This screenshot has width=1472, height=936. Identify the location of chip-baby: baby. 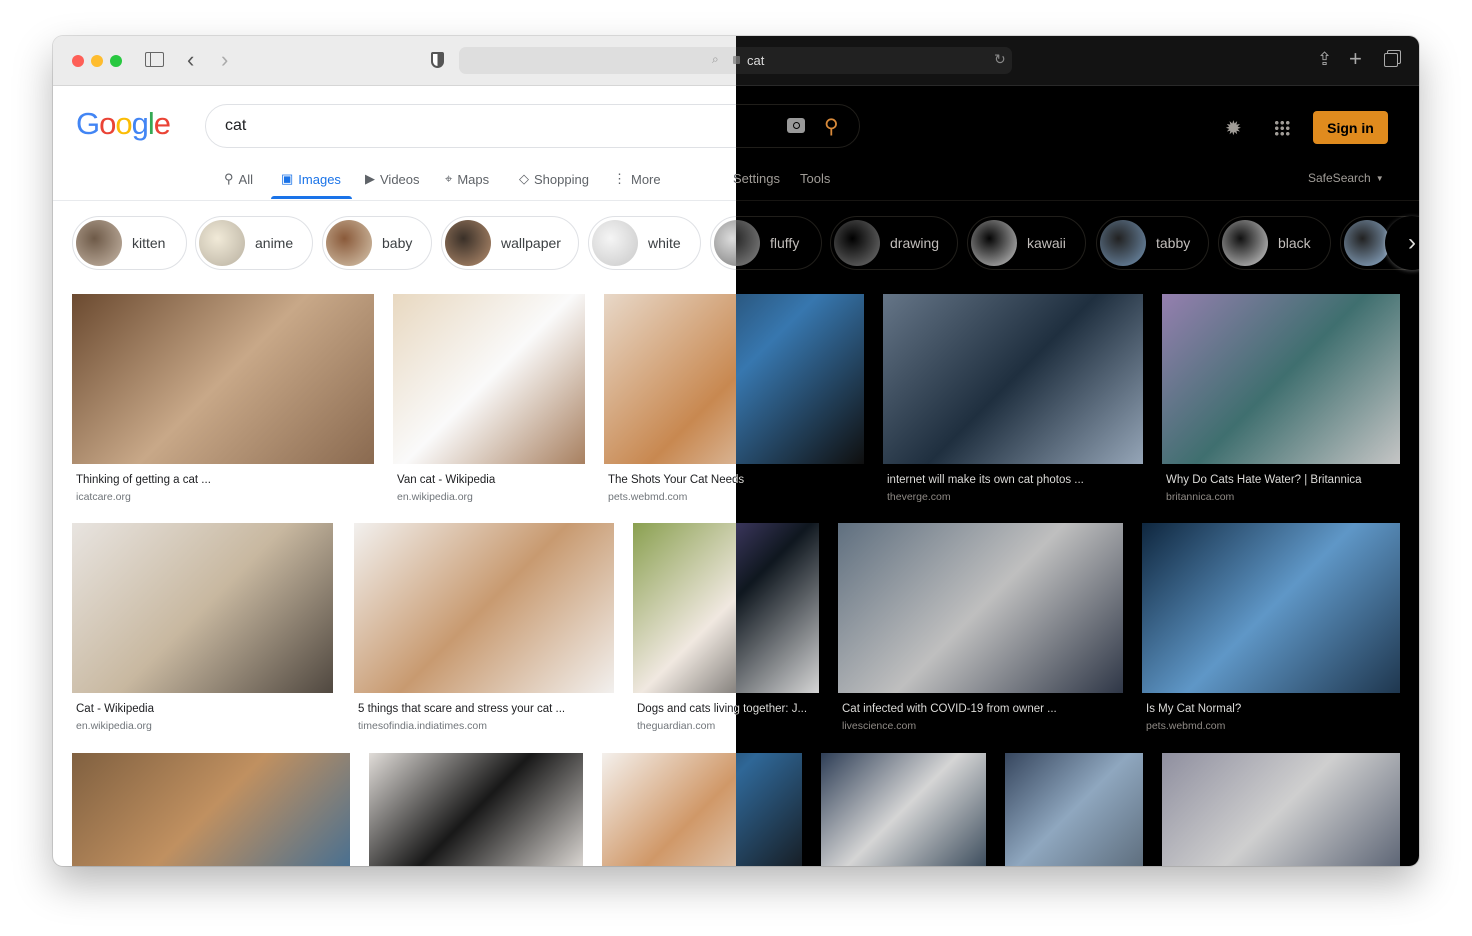
(377, 243).